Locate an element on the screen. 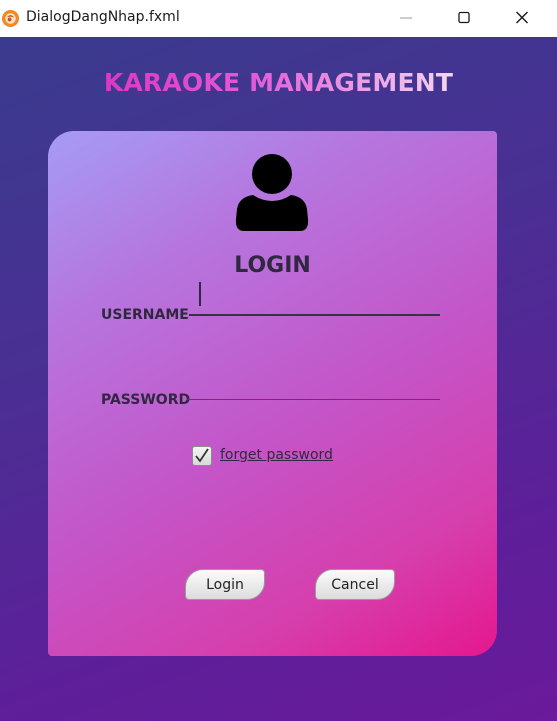  close-button is located at coordinates (523, 18).